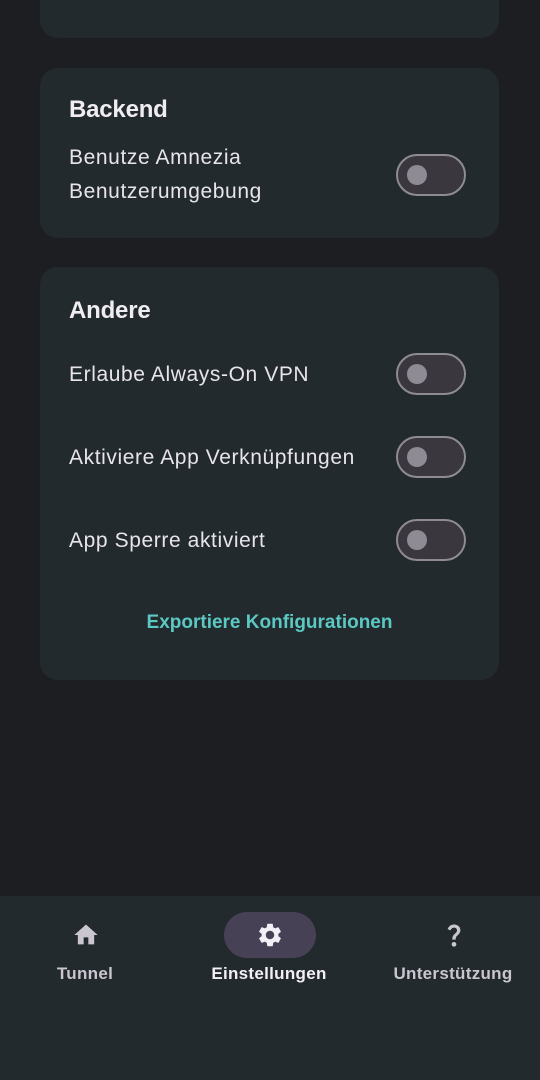 This screenshot has height=1080, width=540. Describe the element at coordinates (165, 175) in the screenshot. I see `amnezia-userspace-label: Benutze Amnezia Benutzerumgebung` at that location.